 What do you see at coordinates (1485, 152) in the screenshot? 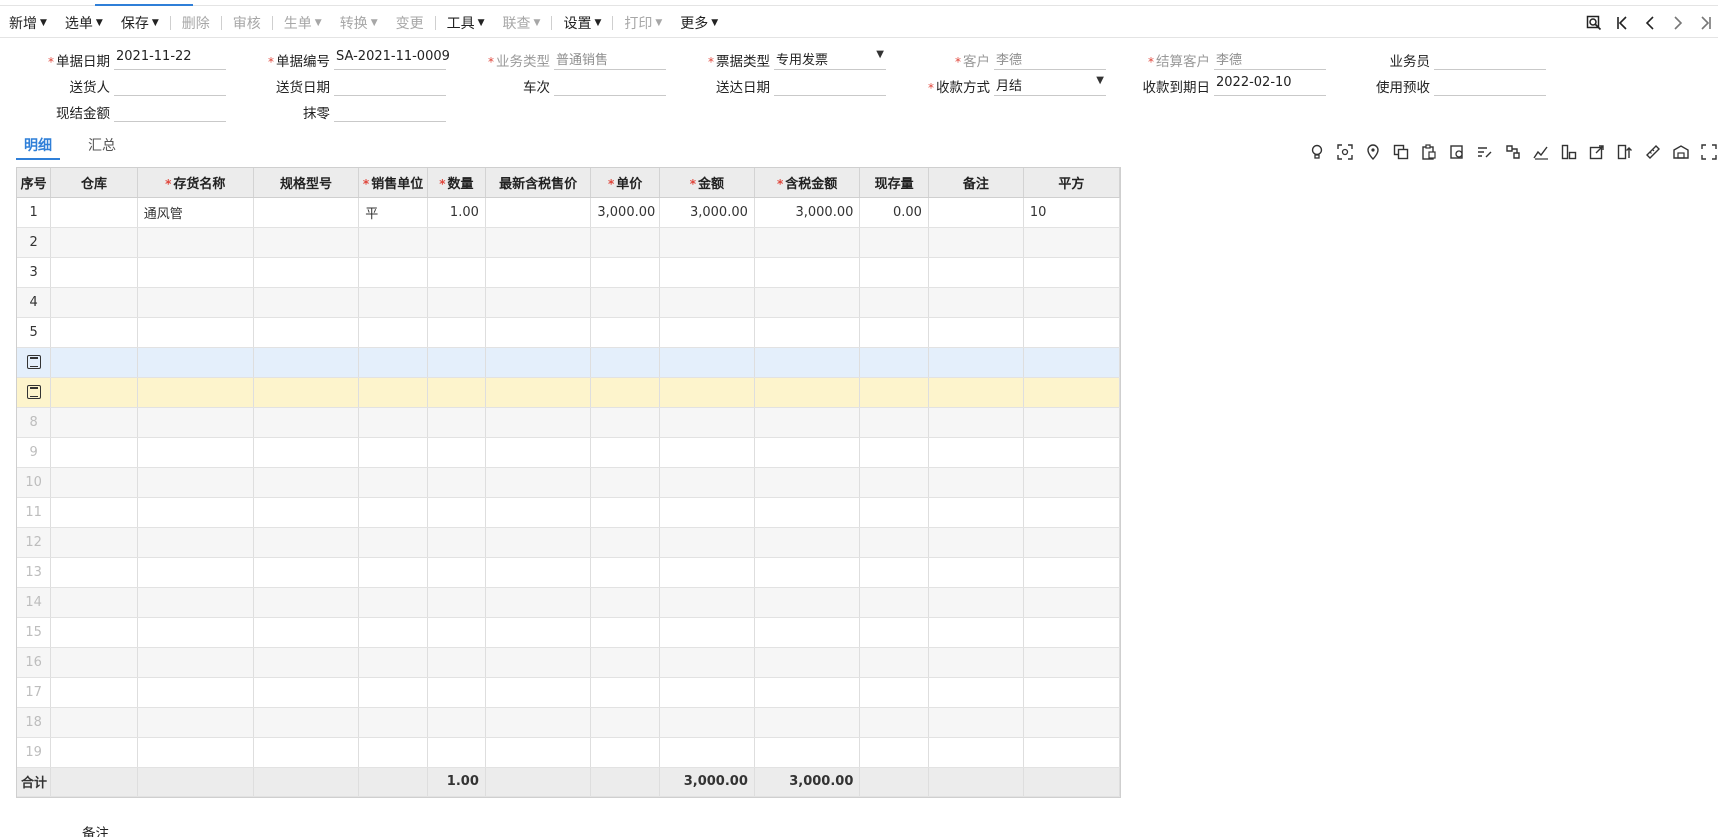
I see `edit-lines-icon` at bounding box center [1485, 152].